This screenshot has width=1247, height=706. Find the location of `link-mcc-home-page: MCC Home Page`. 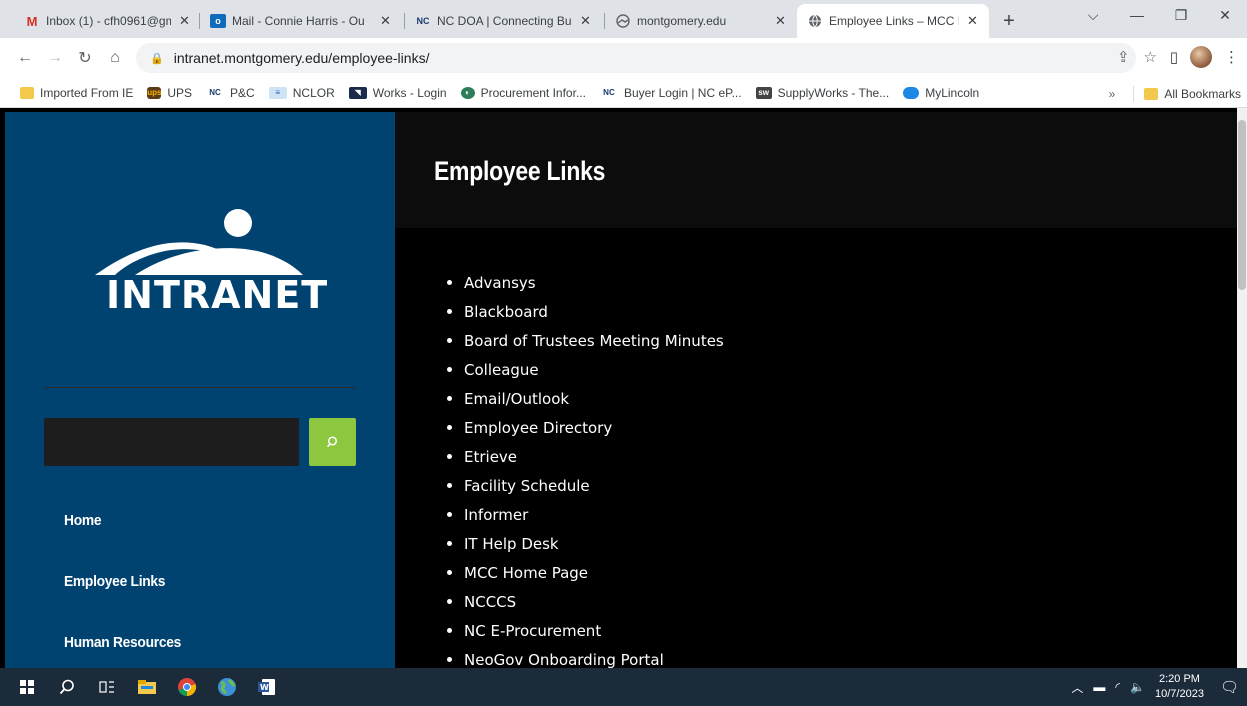

link-mcc-home-page: MCC Home Page is located at coordinates (526, 573).